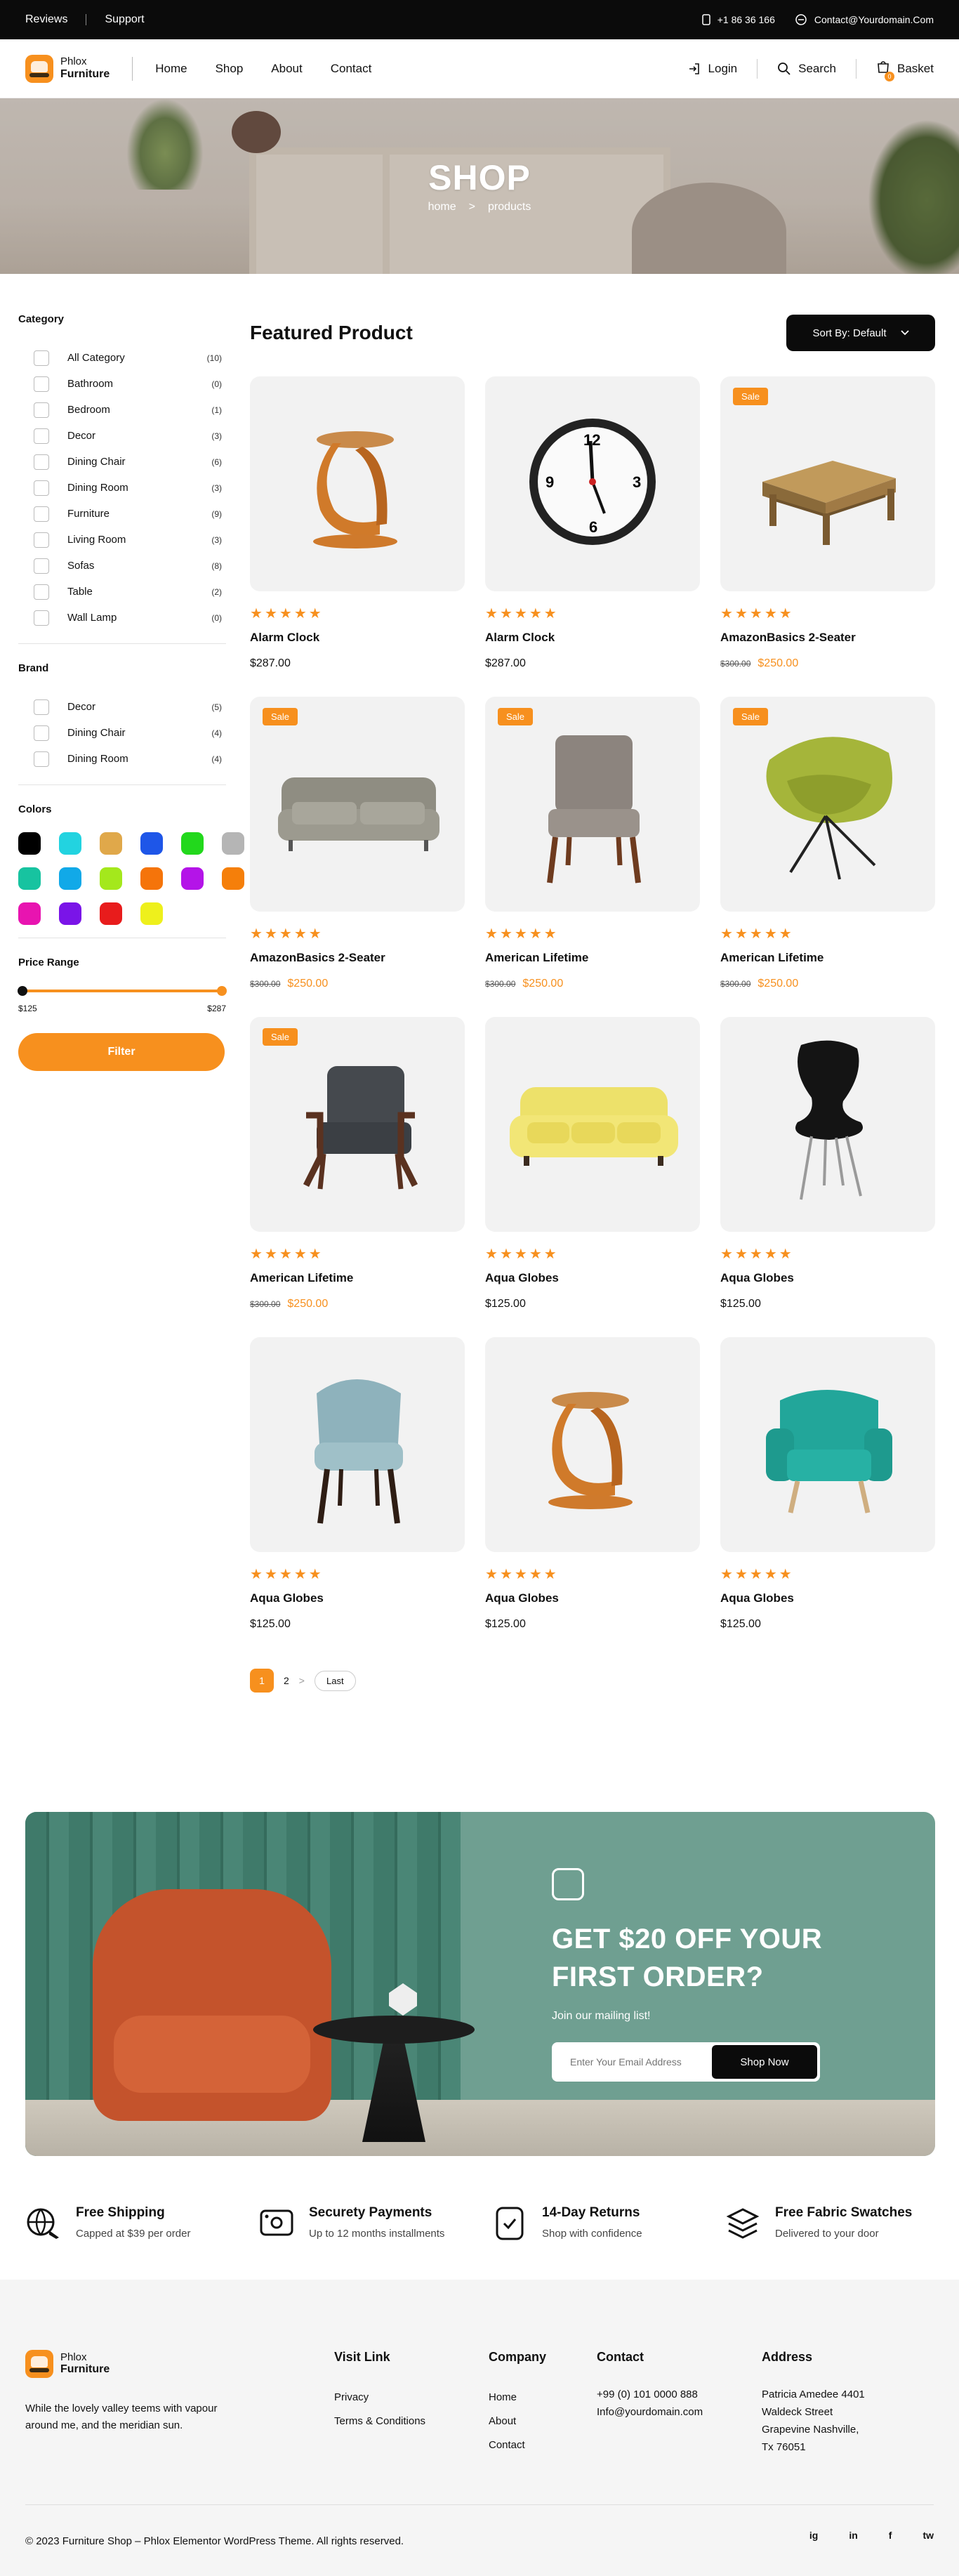  What do you see at coordinates (335, 1680) in the screenshot?
I see `last-page-button: Last` at bounding box center [335, 1680].